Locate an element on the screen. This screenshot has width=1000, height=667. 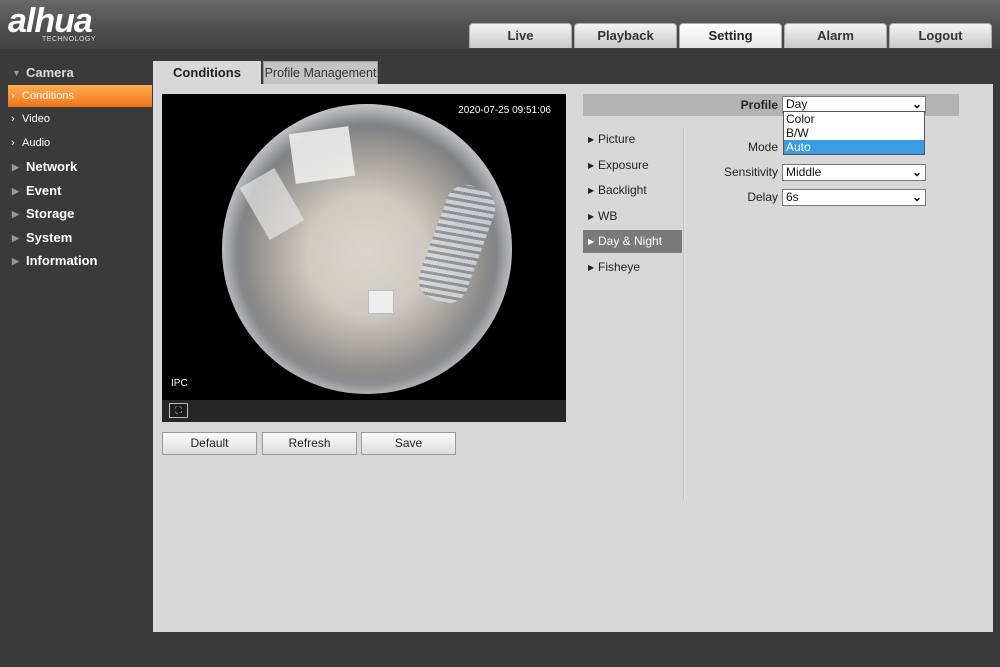
sidebar-item-label: Video is located at coordinates (36, 119).